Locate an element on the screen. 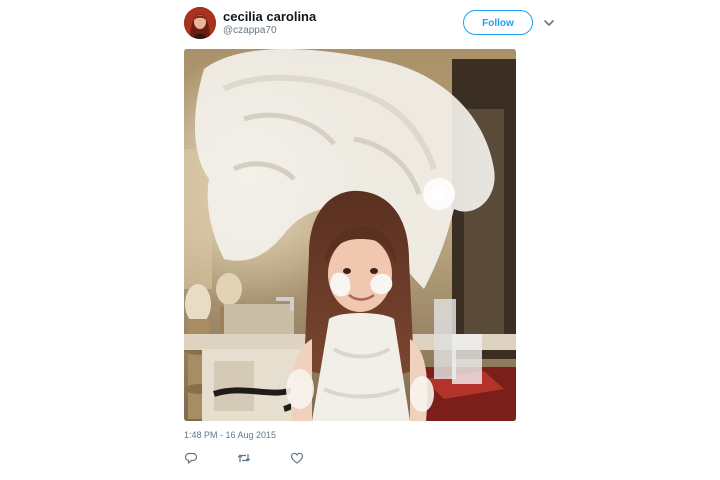 The height and width of the screenshot is (480, 720). retweet-icon is located at coordinates (244, 458).